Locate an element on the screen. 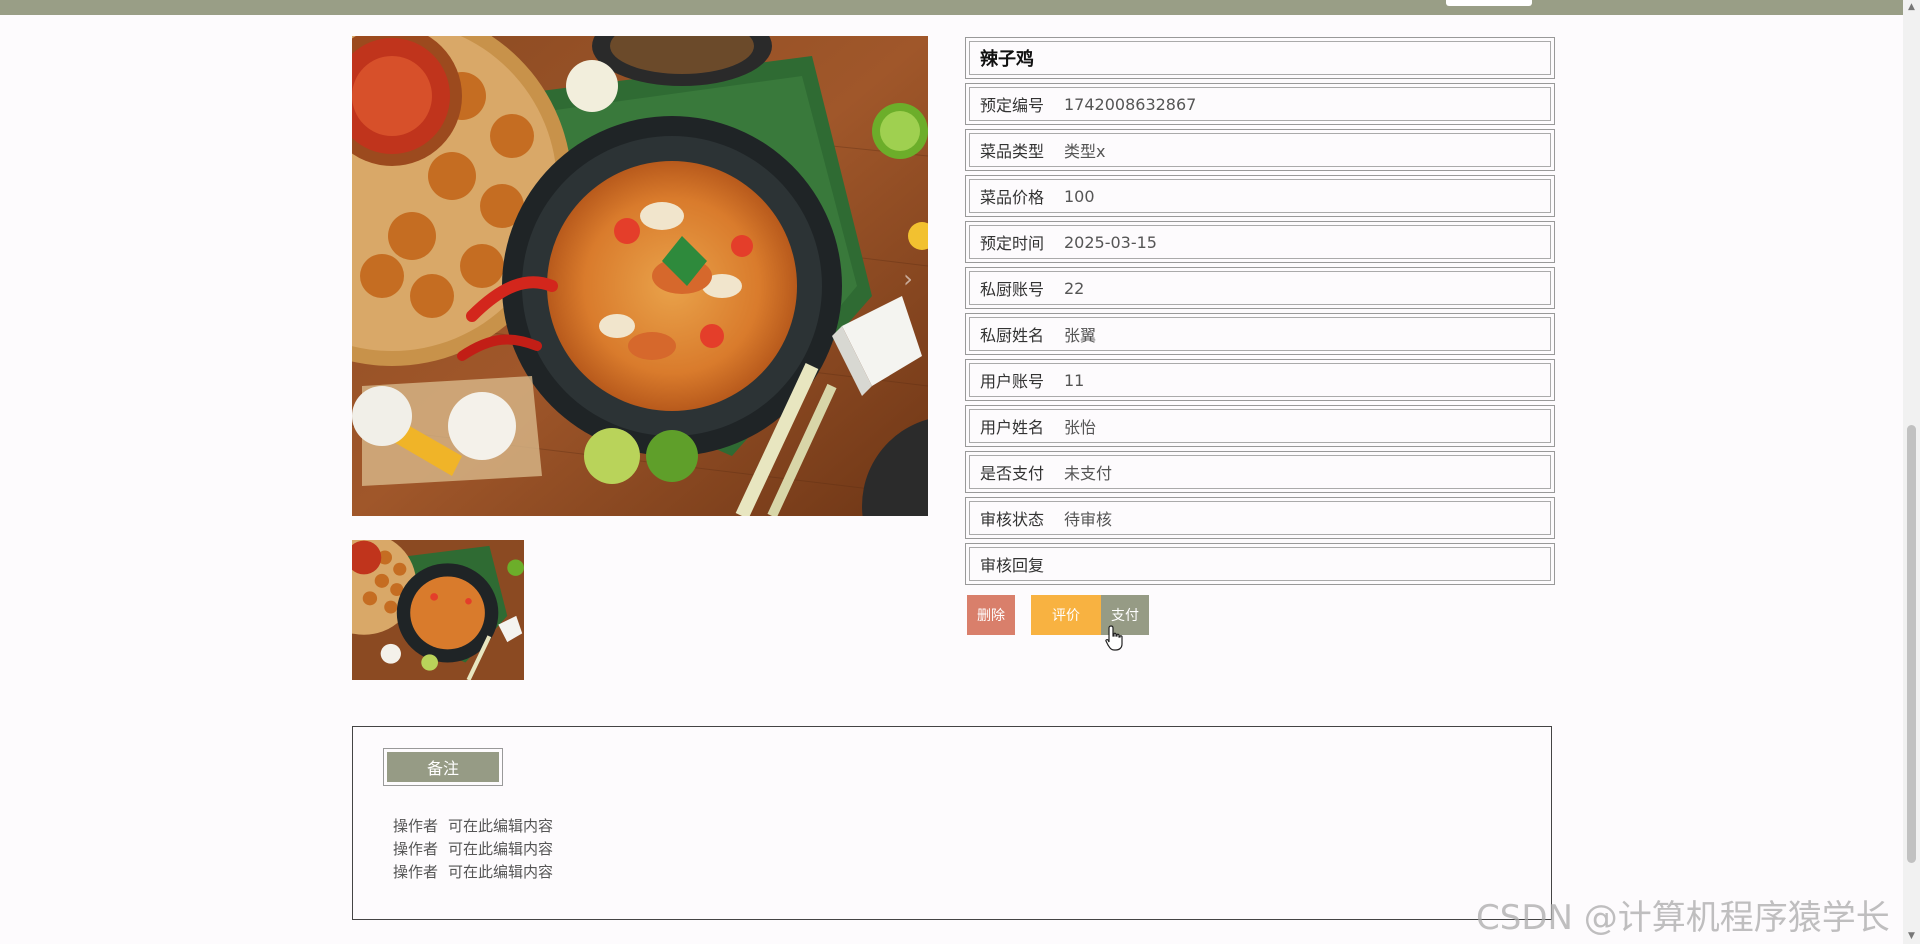  scroll-down-icon: ▼ is located at coordinates (1911, 936).